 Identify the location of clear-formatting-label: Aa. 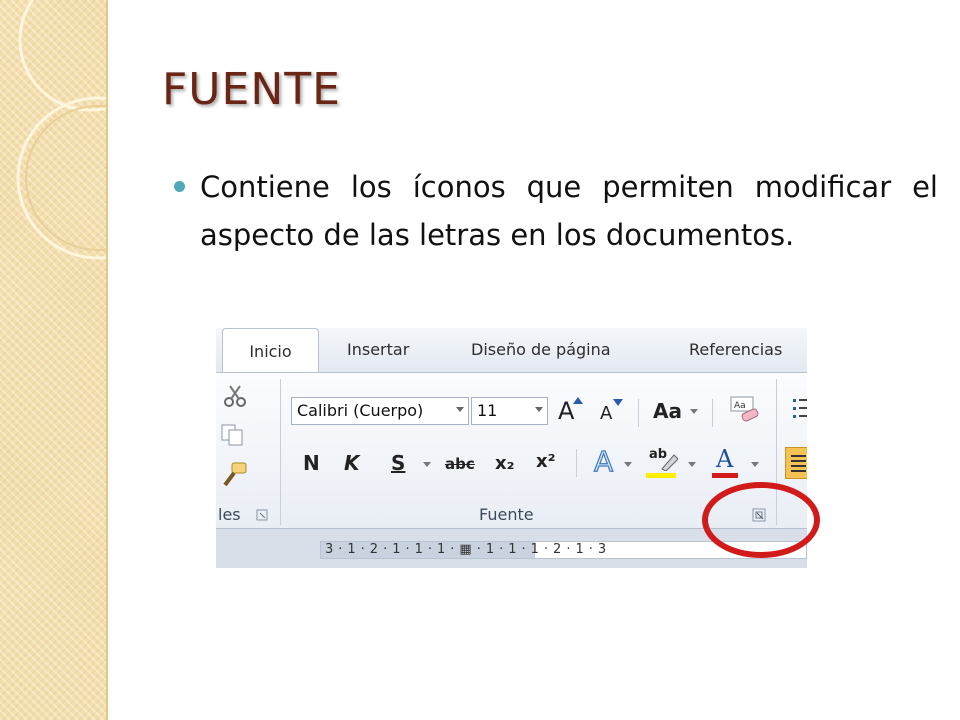
(740, 406).